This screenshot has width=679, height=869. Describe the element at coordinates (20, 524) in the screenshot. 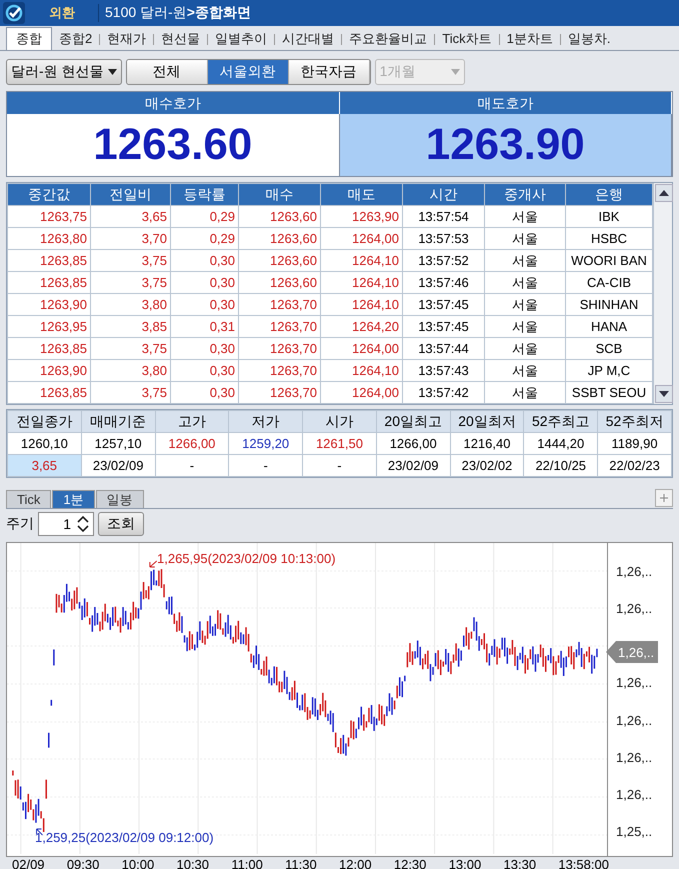

I see `period-label: 주기` at that location.